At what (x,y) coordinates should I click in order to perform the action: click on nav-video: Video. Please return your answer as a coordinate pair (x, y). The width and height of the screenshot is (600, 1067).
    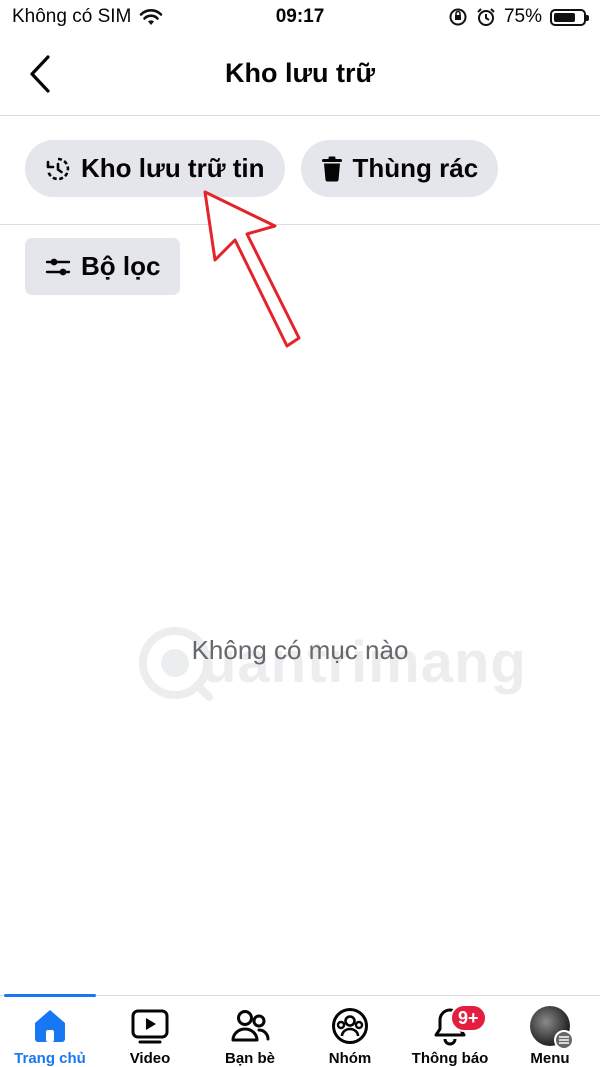
    Looking at the image, I should click on (150, 1031).